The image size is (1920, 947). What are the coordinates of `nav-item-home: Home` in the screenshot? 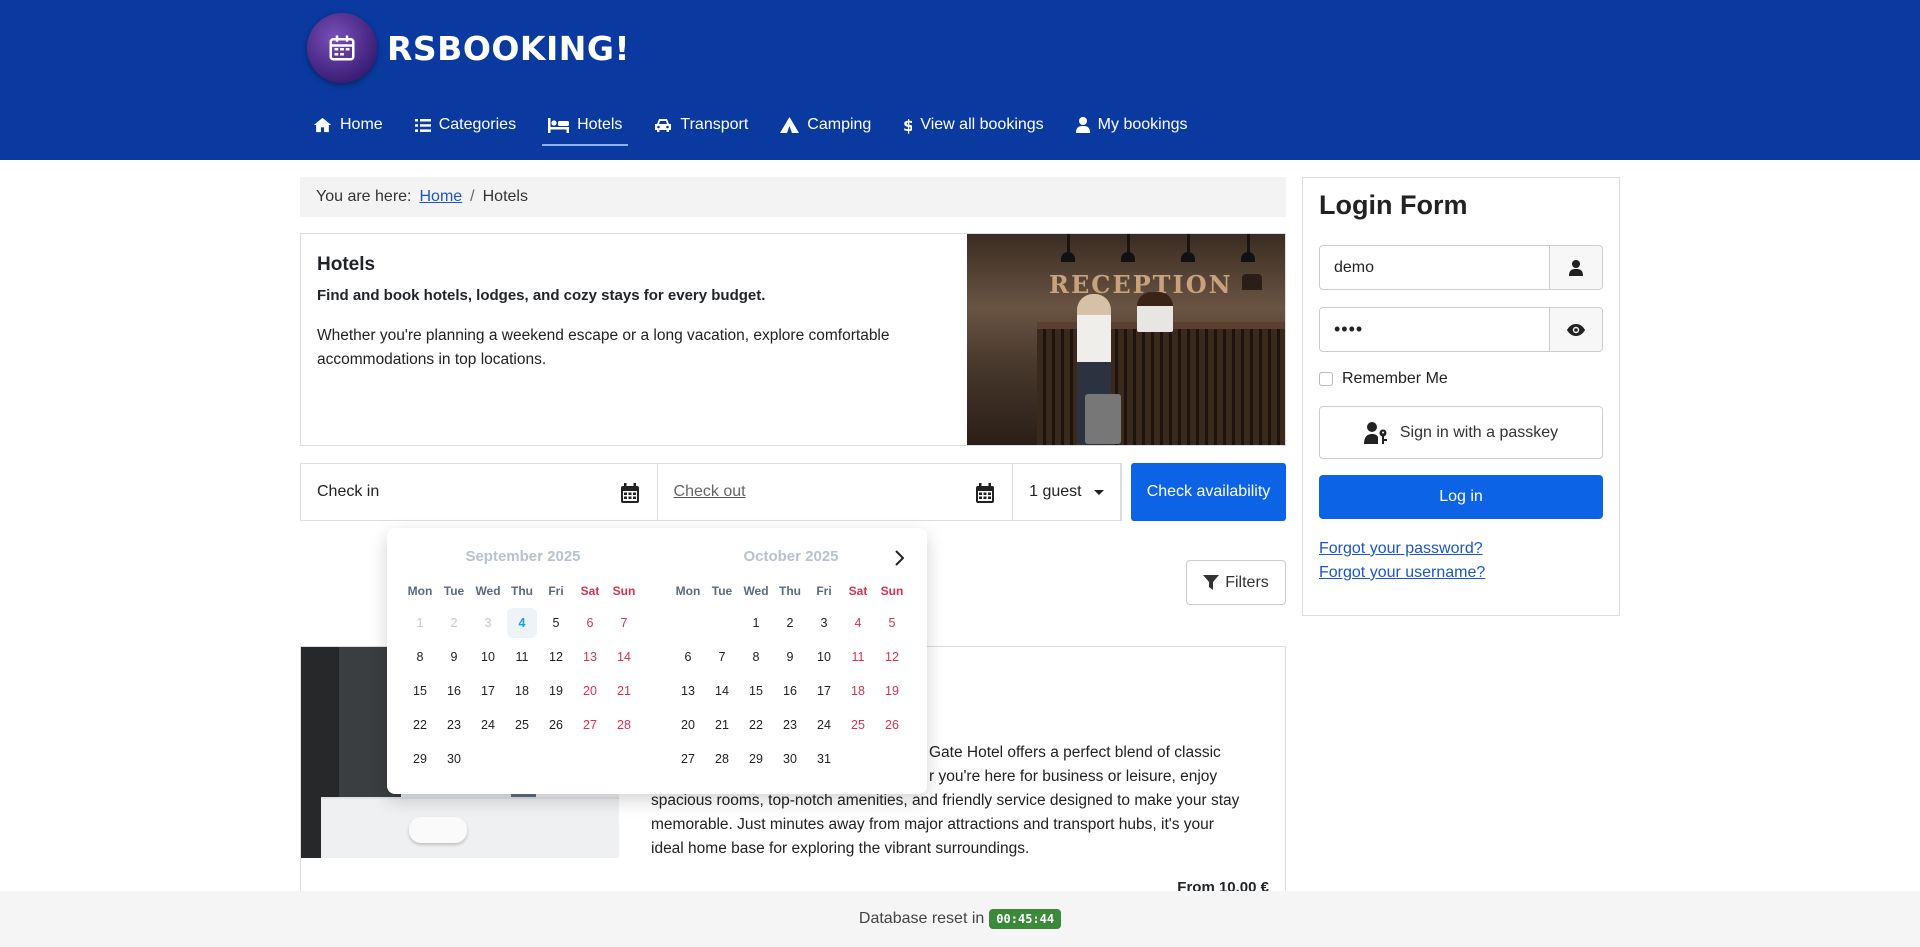 It's located at (348, 125).